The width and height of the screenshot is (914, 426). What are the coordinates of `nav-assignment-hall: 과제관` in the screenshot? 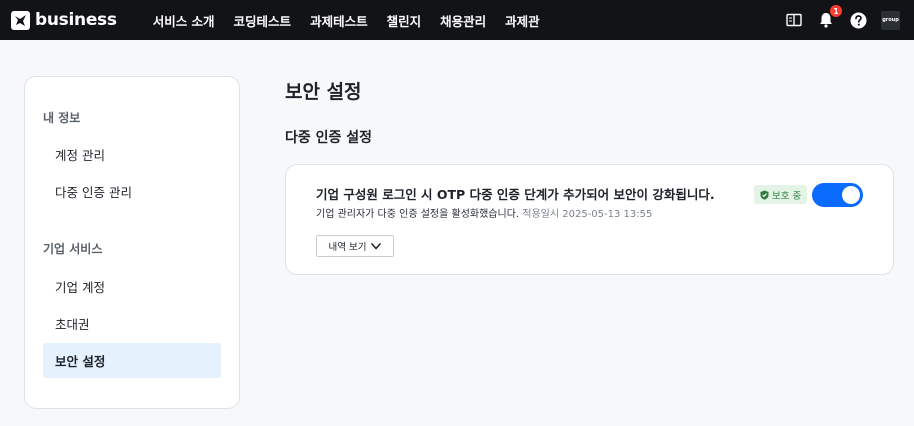 It's located at (522, 20).